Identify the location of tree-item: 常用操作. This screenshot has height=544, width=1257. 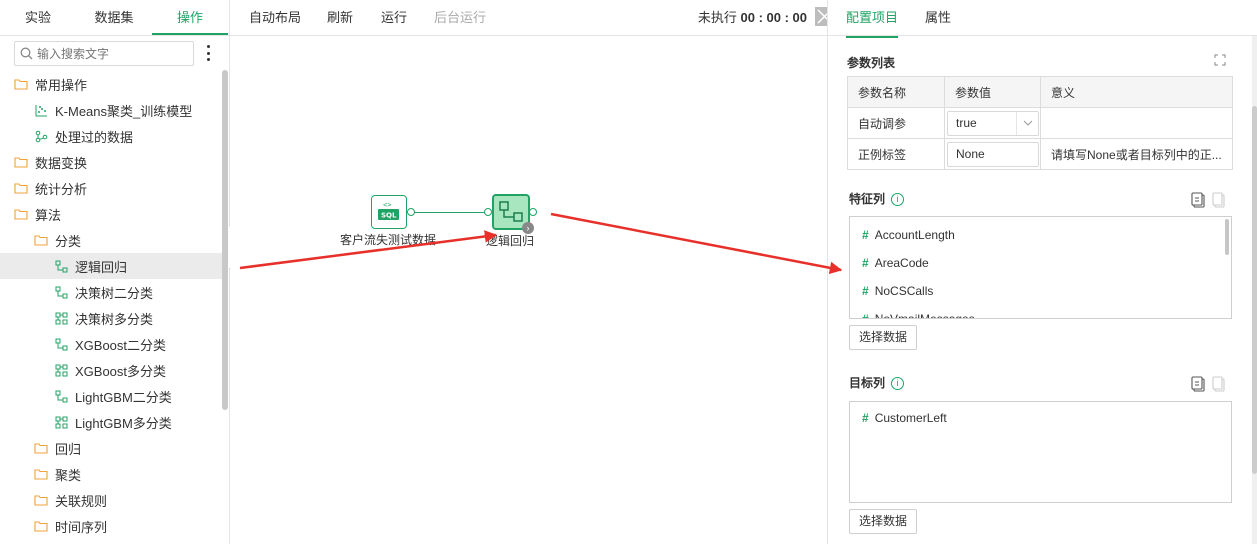
(111, 84).